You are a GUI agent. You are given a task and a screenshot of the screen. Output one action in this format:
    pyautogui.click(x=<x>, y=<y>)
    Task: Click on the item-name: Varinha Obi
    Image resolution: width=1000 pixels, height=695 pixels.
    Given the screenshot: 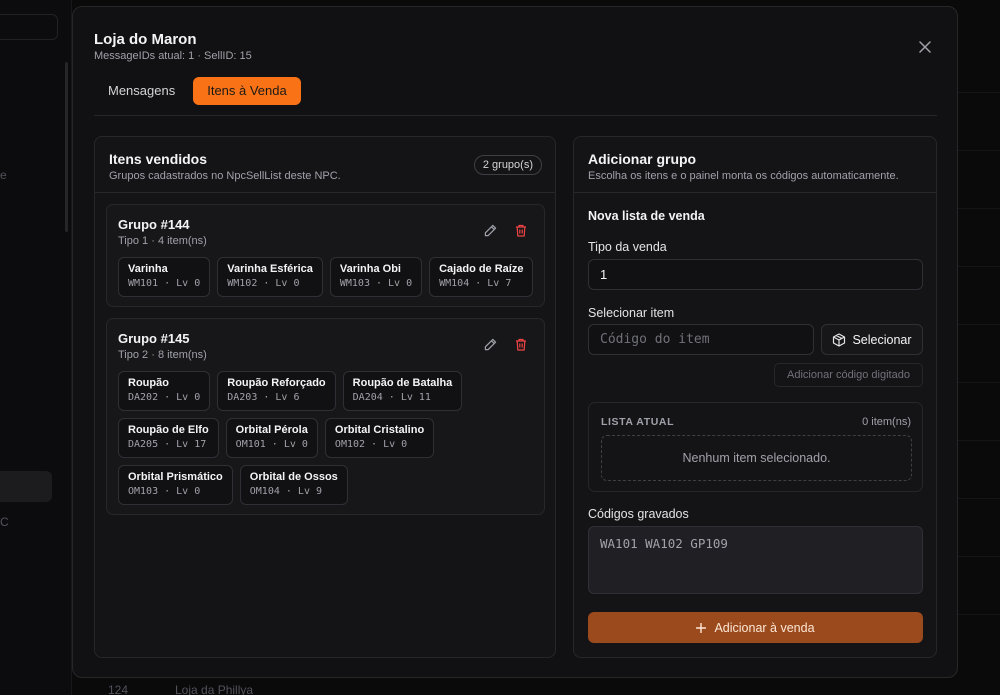 What is the action you would take?
    pyautogui.click(x=370, y=269)
    